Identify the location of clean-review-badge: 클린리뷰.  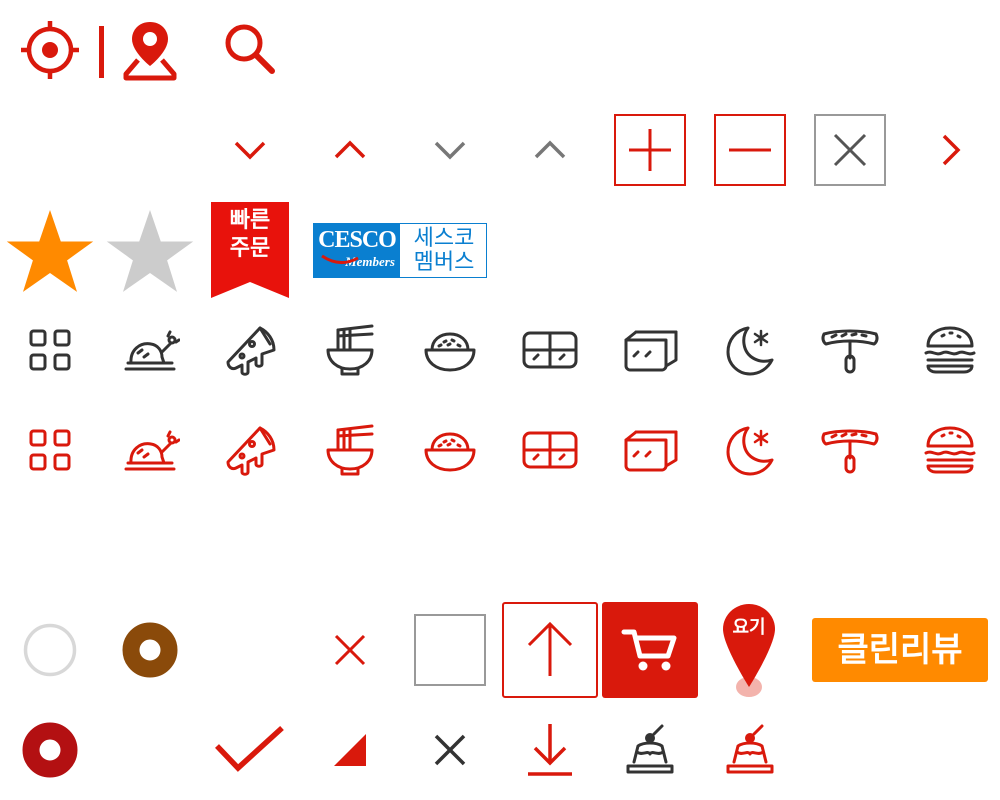
(900, 650).